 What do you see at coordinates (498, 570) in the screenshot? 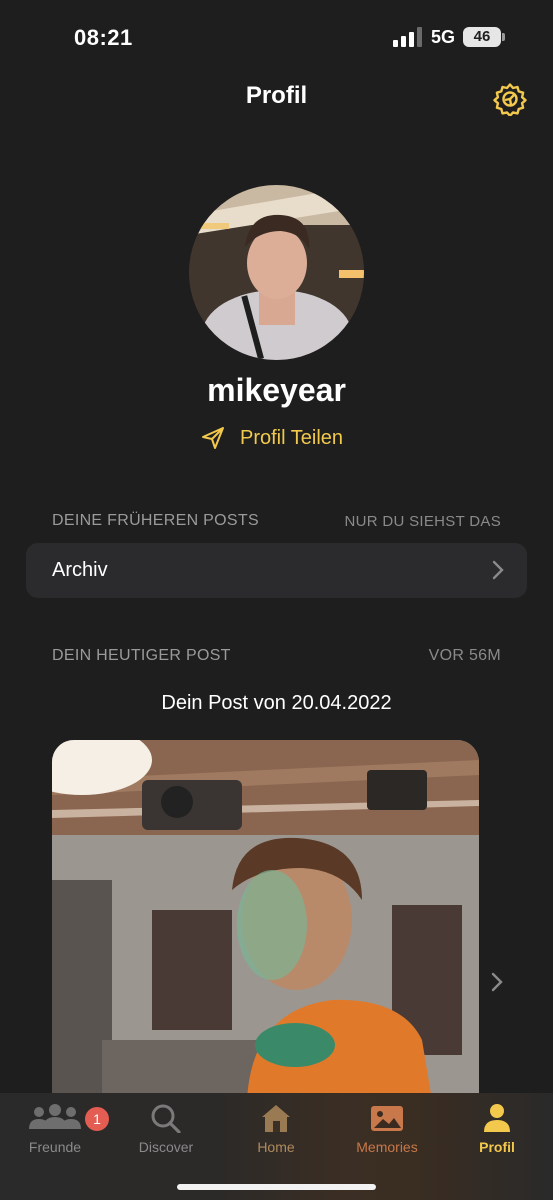
I see `chevron-right-icon` at bounding box center [498, 570].